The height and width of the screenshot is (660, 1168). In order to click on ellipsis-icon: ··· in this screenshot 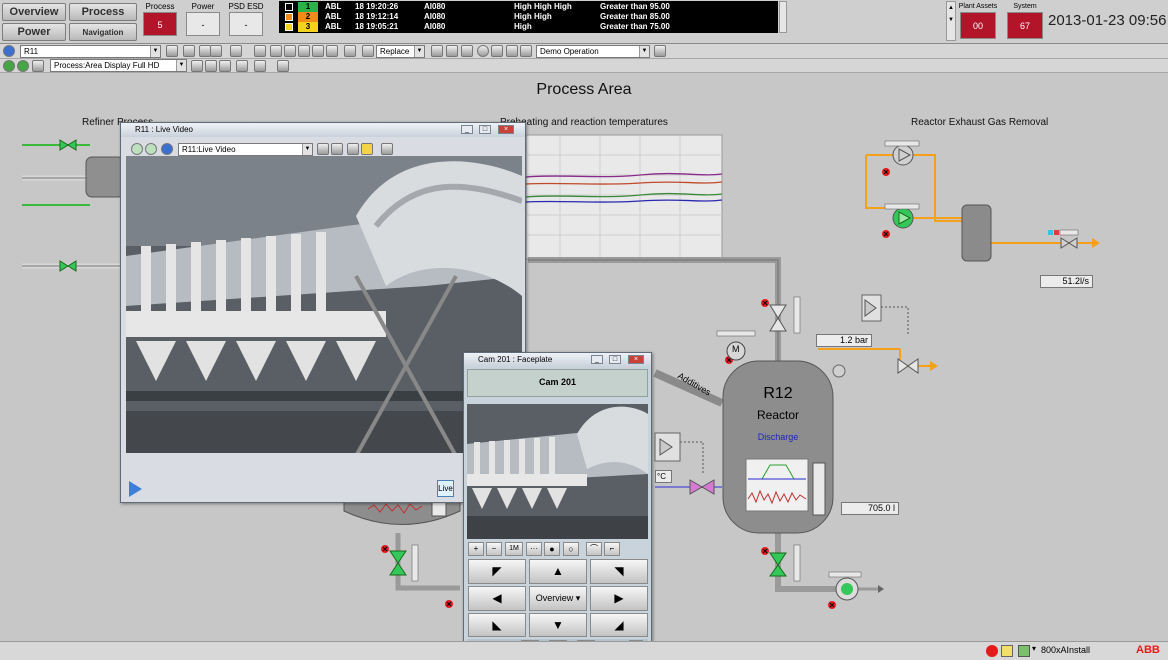, I will do `click(534, 549)`.